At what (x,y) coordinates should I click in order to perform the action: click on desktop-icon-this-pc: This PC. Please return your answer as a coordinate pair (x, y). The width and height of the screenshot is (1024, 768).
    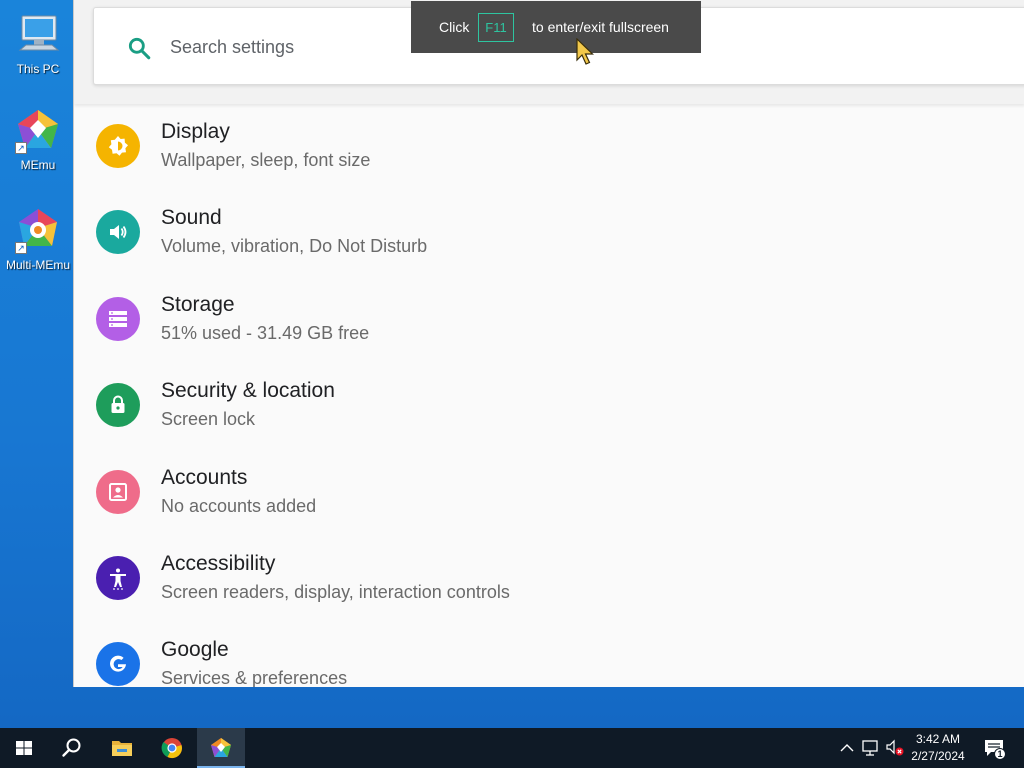
    Looking at the image, I should click on (38, 43).